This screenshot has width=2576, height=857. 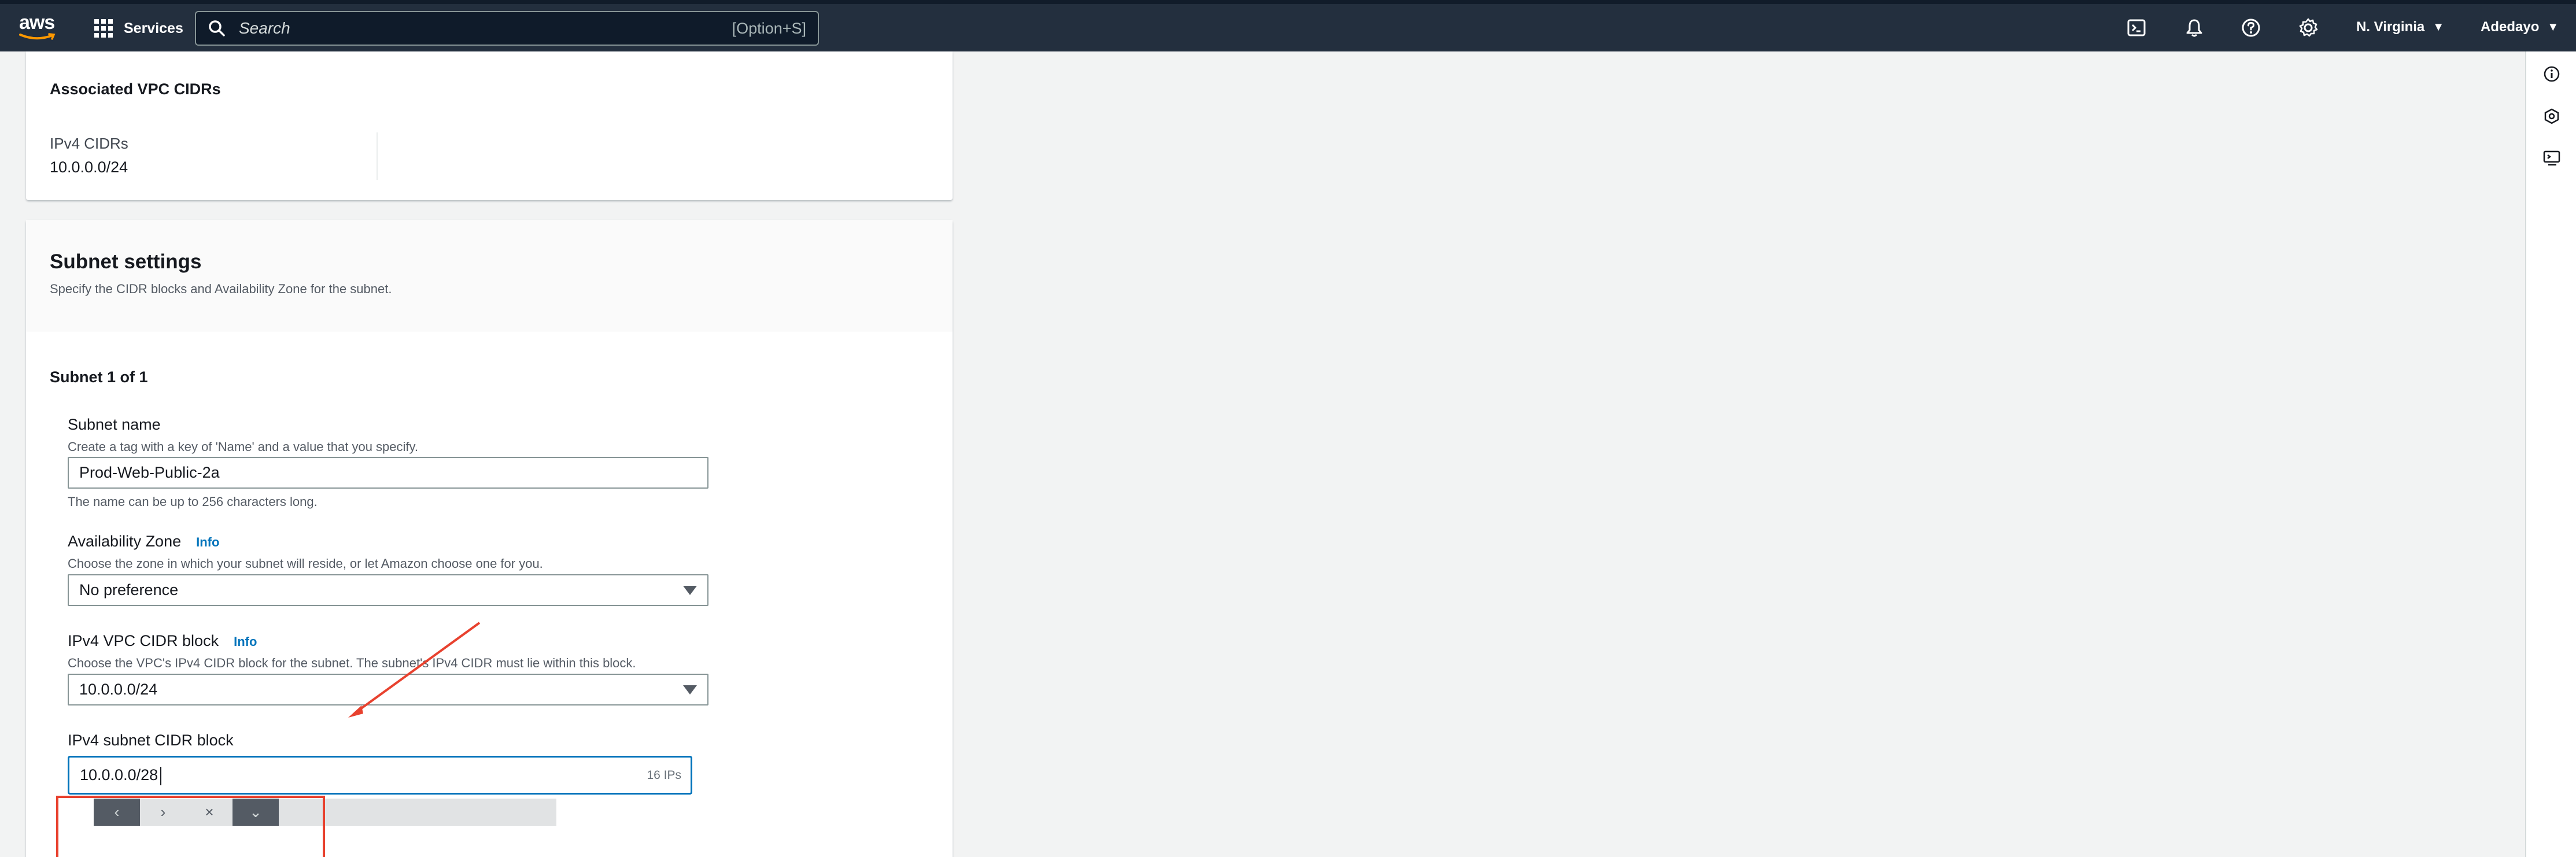 What do you see at coordinates (37, 23) in the screenshot?
I see `aws-logo-text: aws` at bounding box center [37, 23].